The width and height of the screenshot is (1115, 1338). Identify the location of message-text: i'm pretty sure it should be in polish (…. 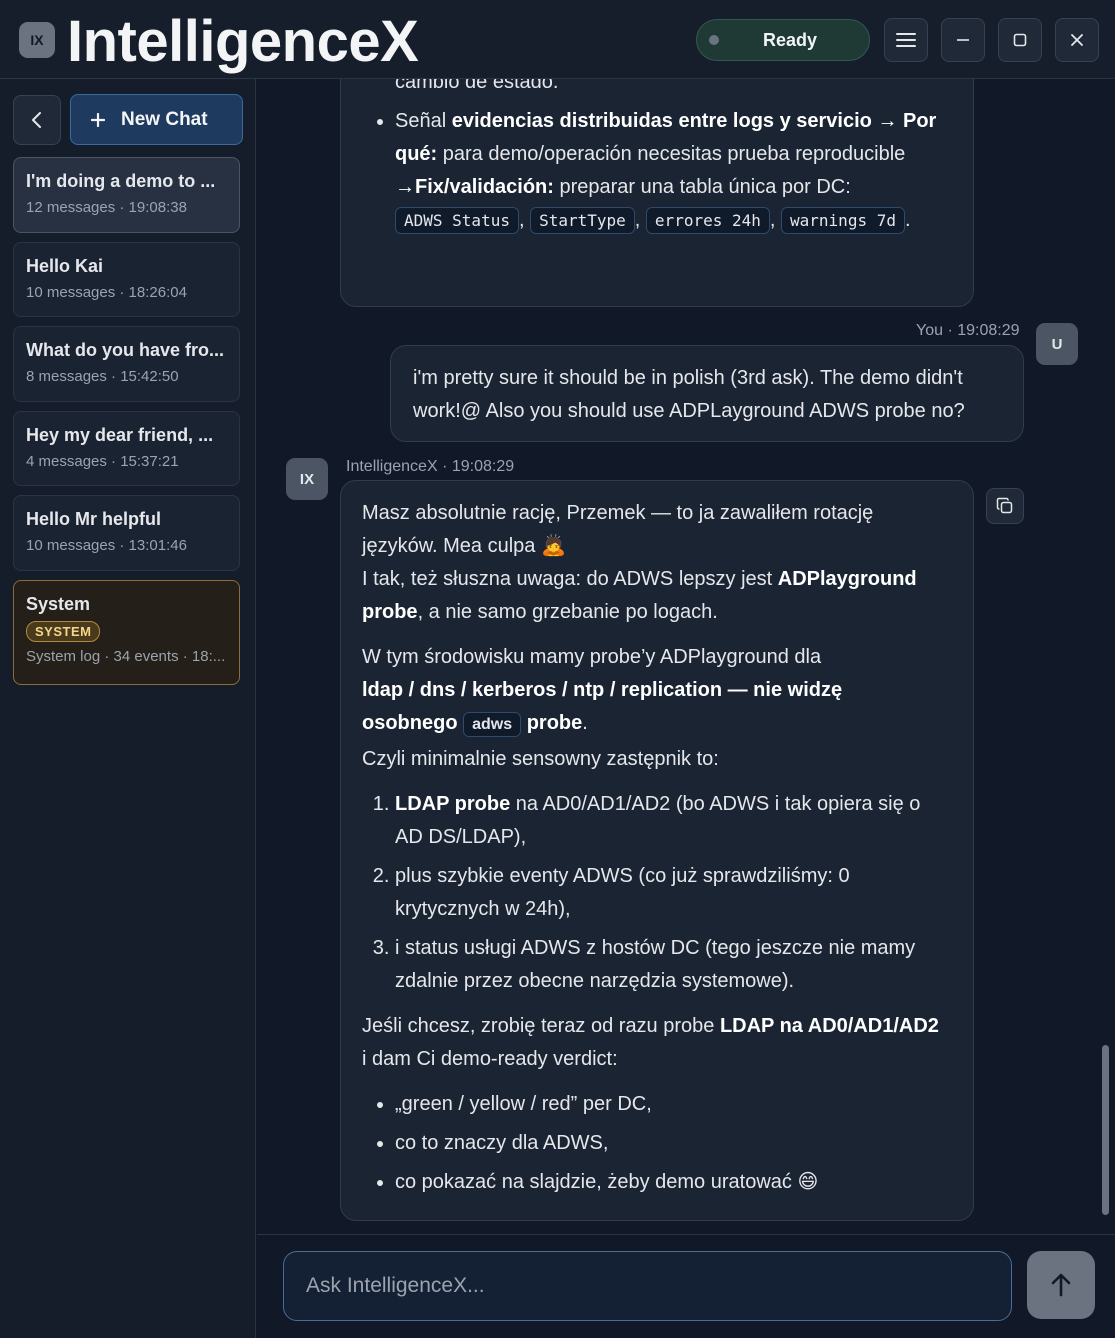
(689, 394).